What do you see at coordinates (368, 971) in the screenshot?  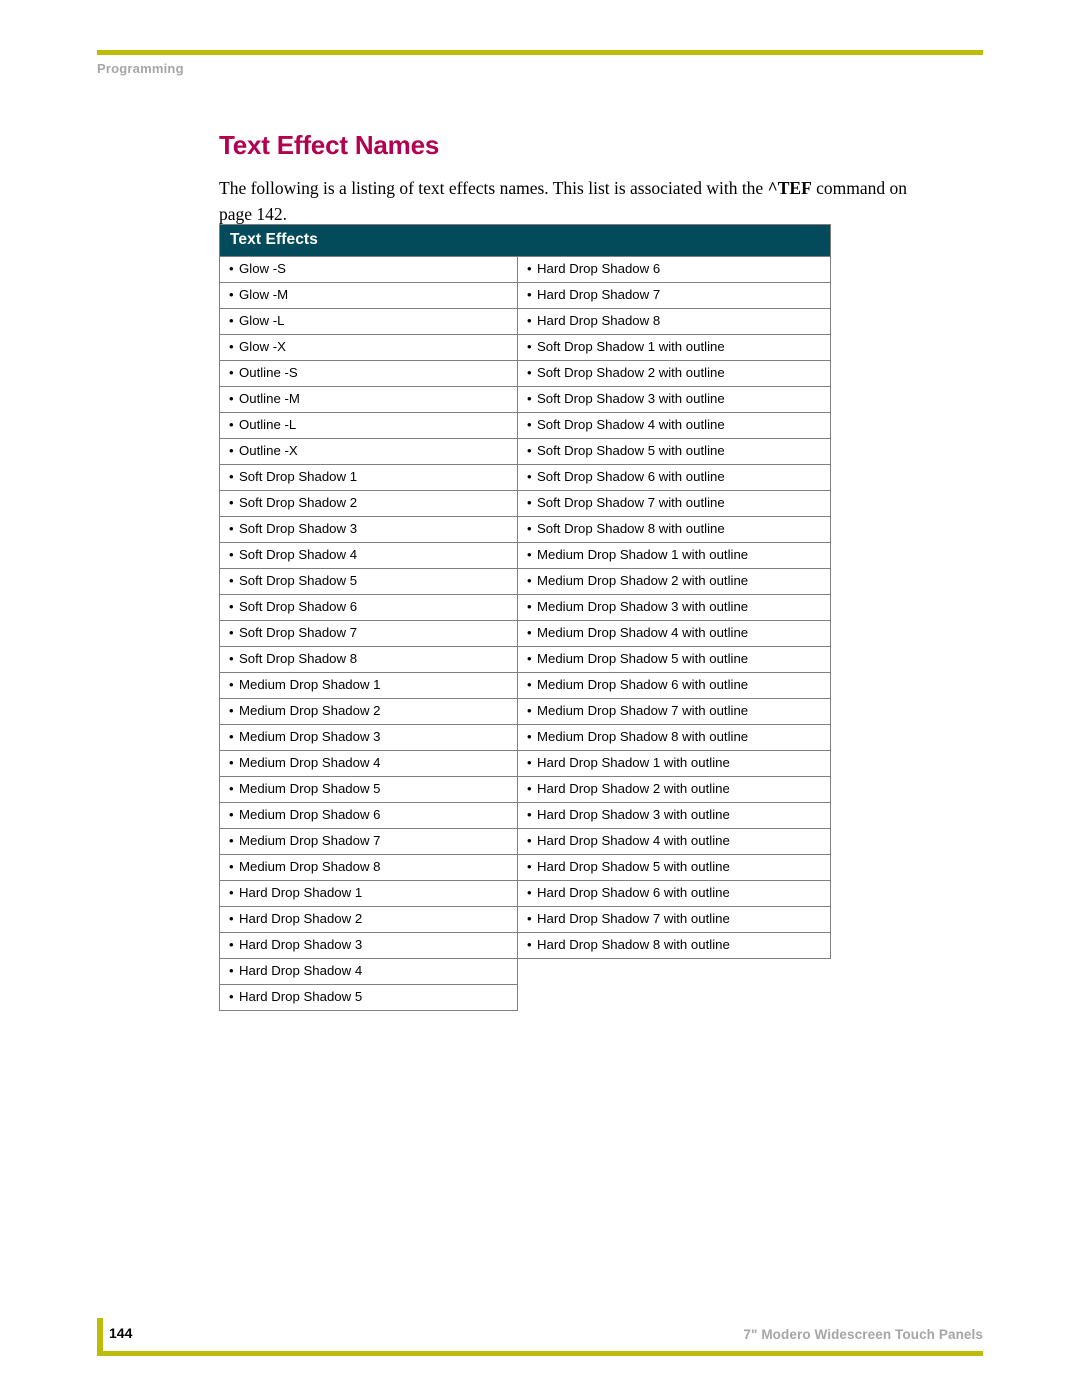 I see `table-cell-left: • Hard Drop Shadow 4` at bounding box center [368, 971].